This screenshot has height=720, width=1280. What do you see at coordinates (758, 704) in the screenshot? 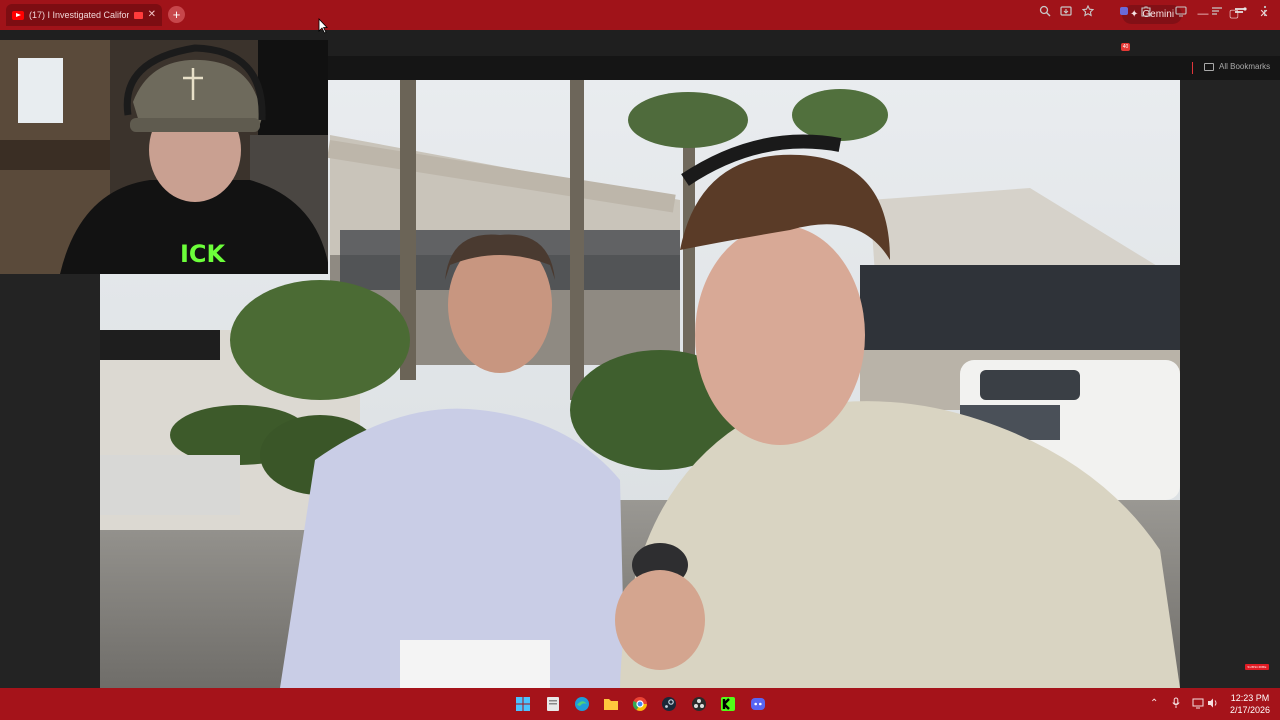
I see `discord-icon` at bounding box center [758, 704].